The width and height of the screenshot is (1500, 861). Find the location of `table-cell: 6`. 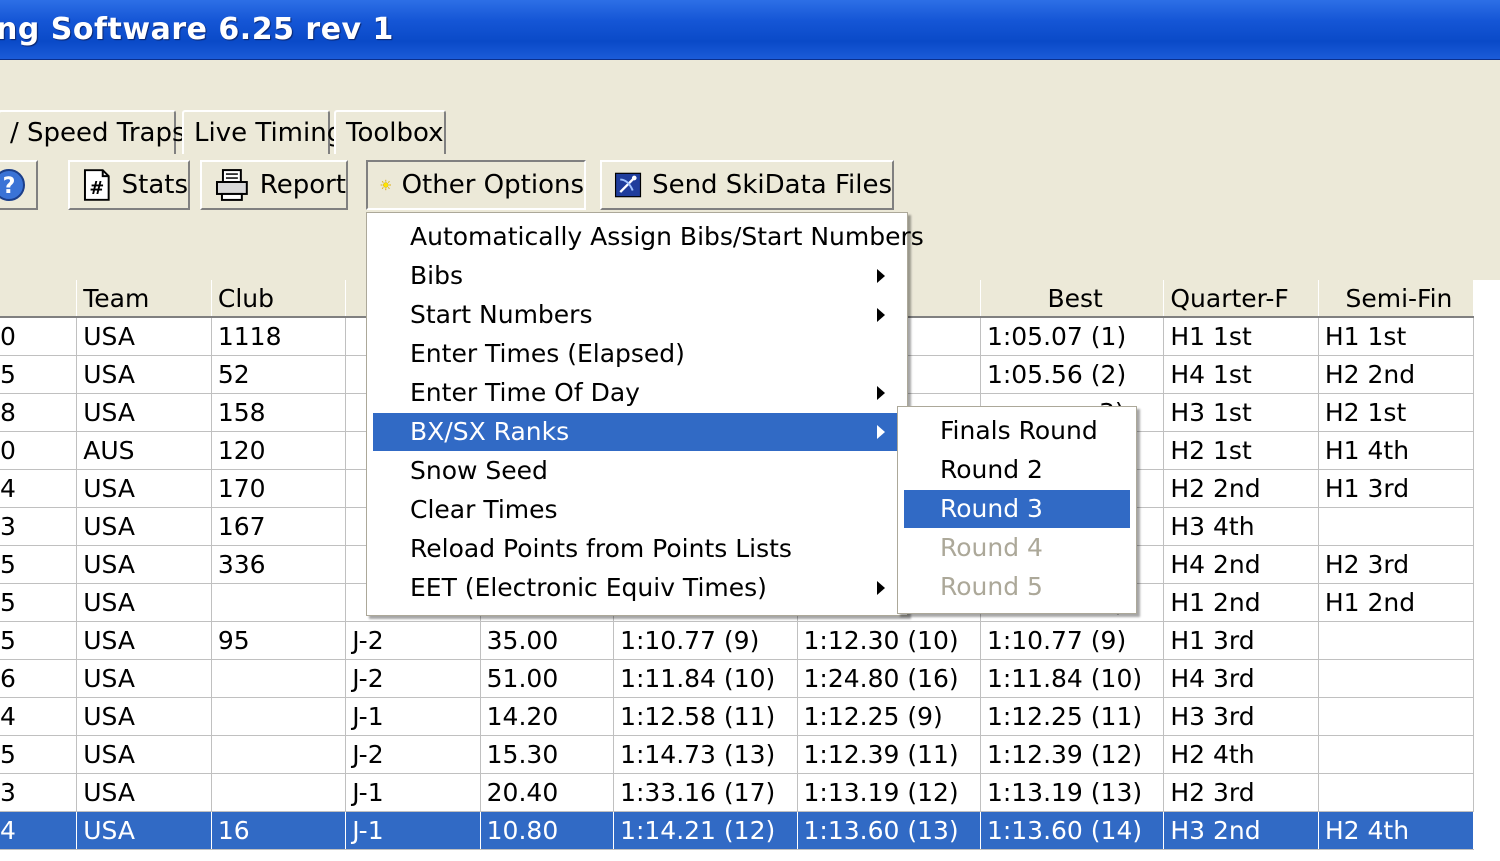

table-cell: 6 is located at coordinates (39, 678).